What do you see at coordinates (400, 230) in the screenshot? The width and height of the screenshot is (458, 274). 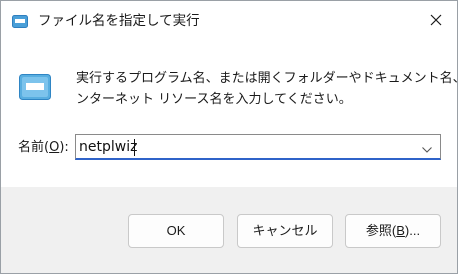 I see `browse-access-key: B` at bounding box center [400, 230].